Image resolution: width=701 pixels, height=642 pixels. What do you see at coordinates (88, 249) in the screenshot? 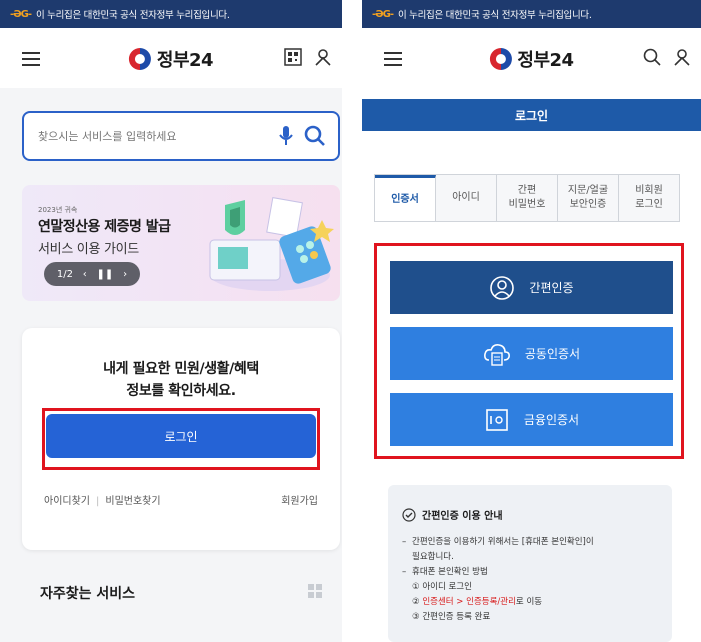
I see `banner-subtitle: 서비스 이용 가이드` at bounding box center [88, 249].